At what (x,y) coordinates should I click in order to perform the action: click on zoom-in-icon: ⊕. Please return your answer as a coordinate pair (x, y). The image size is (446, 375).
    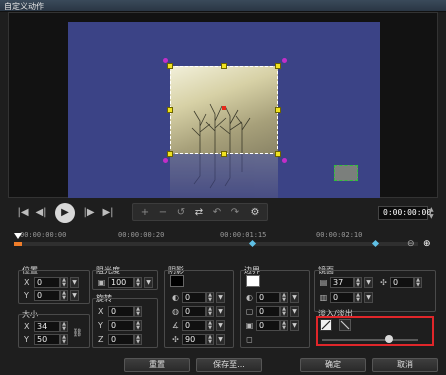
    Looking at the image, I should click on (428, 244).